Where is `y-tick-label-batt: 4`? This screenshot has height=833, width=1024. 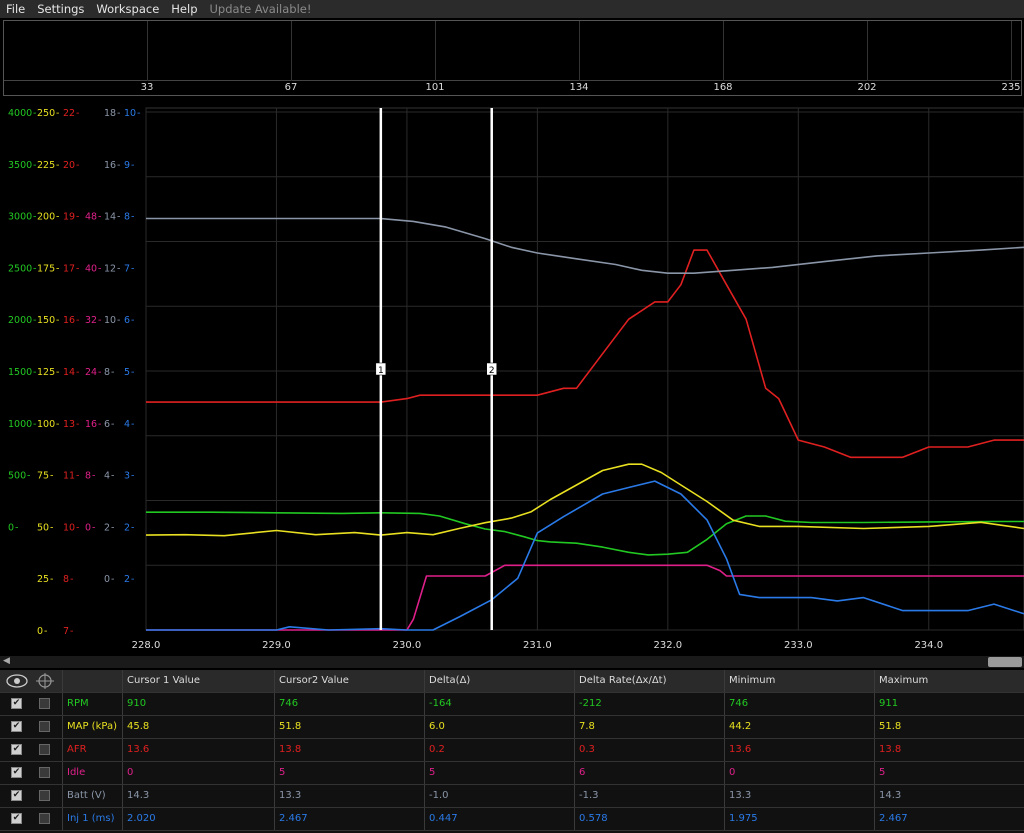
y-tick-label-batt: 4 is located at coordinates (107, 476).